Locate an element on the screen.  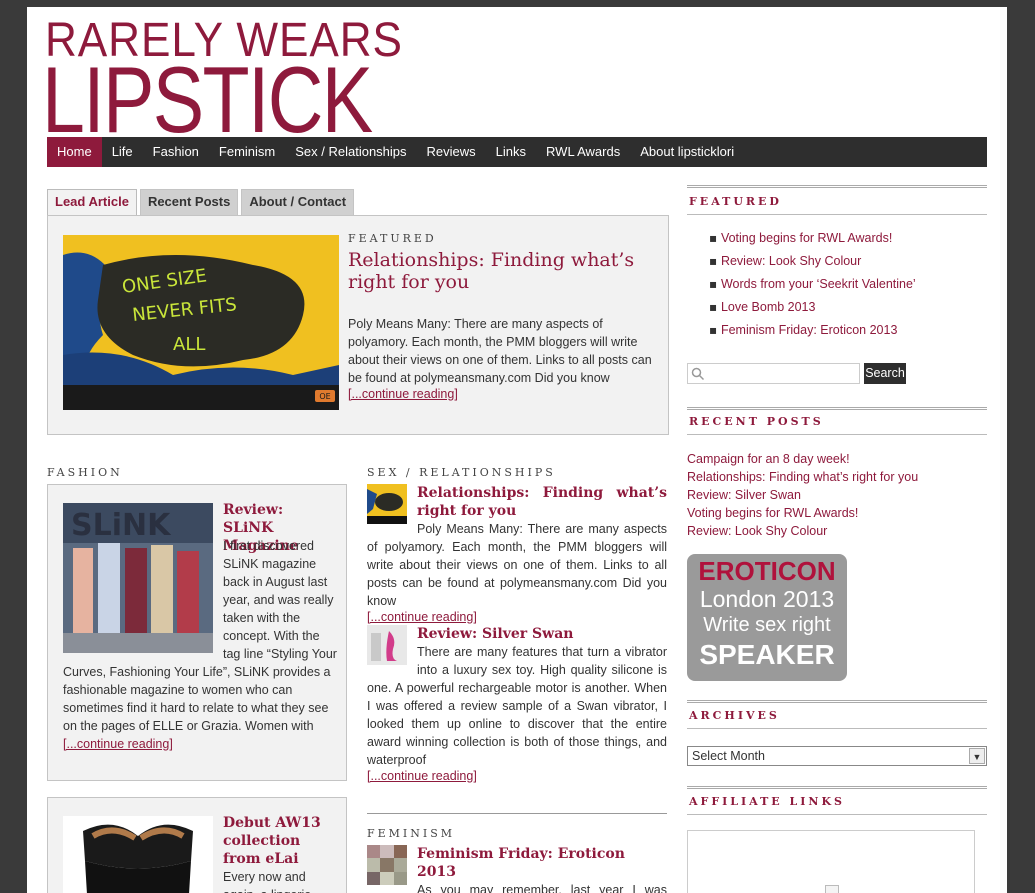
sidebar-recent-title: RECENT POSTS is located at coordinates (756, 421).